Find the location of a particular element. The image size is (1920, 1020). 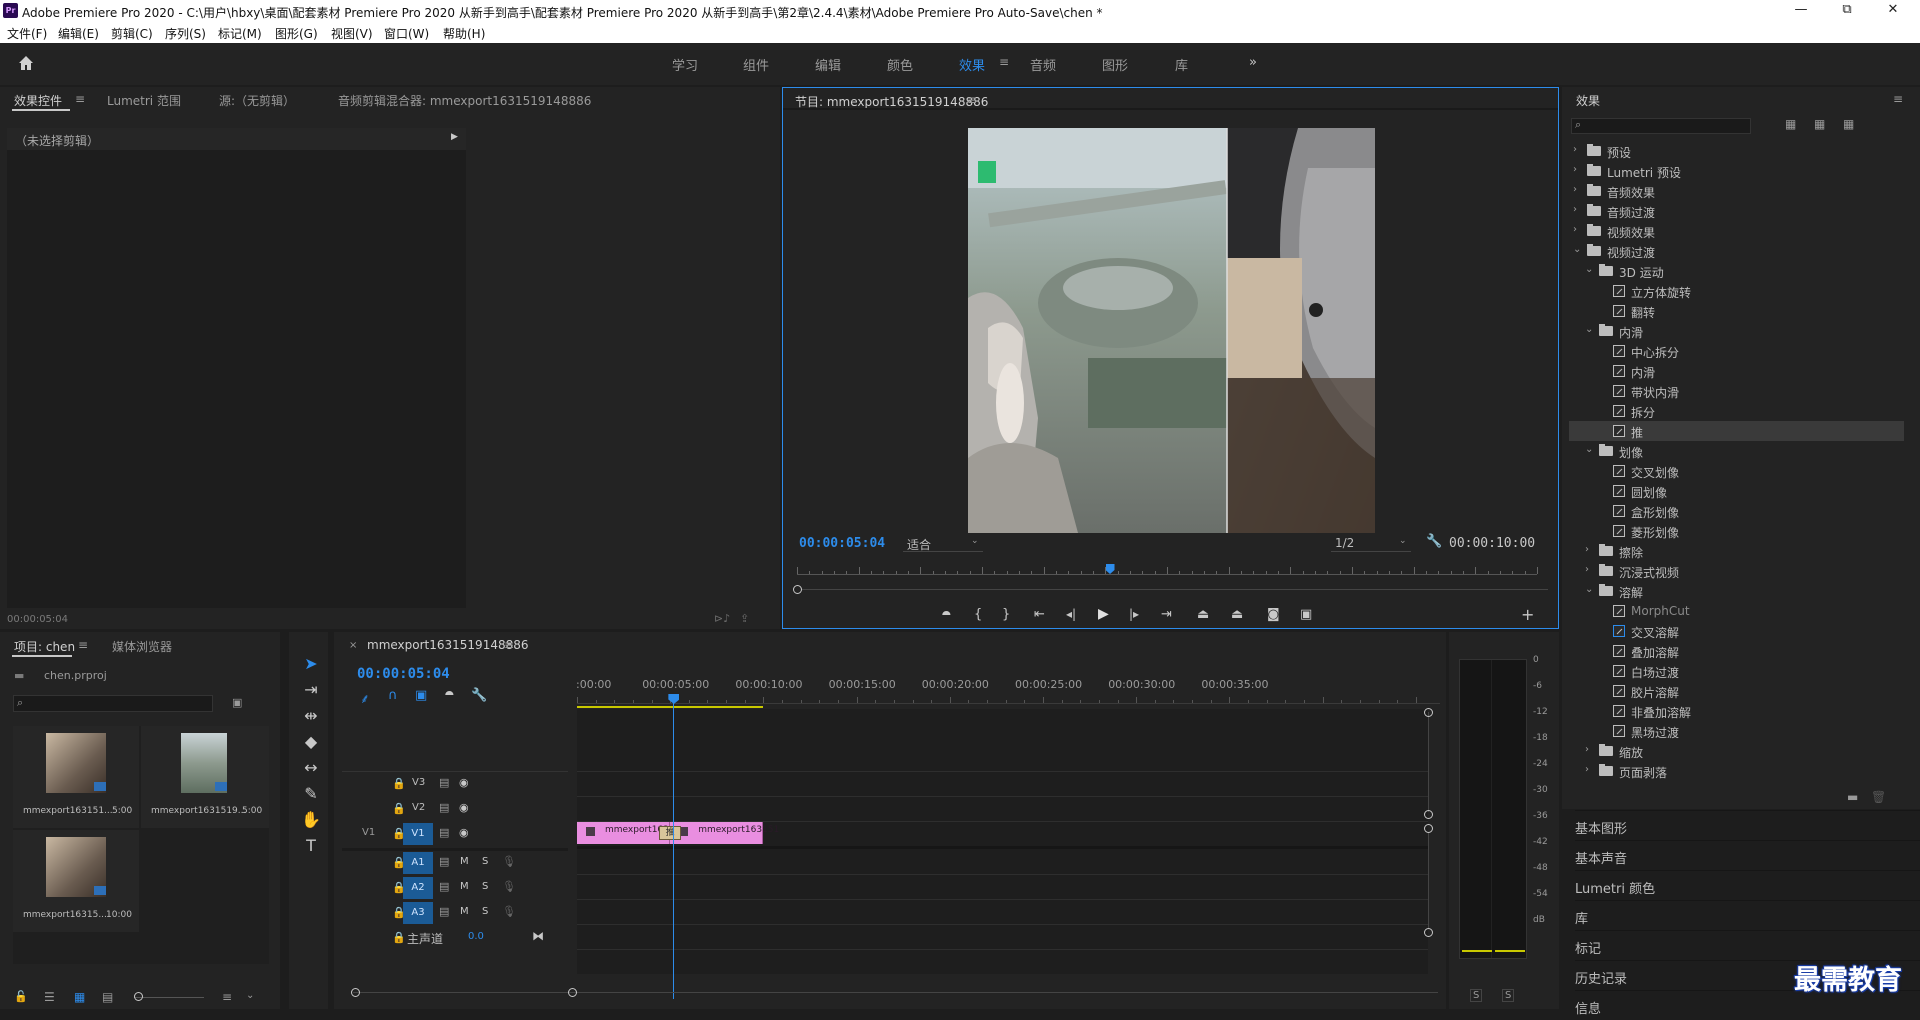

lock-icon: 🔓 is located at coordinates (21, 996).